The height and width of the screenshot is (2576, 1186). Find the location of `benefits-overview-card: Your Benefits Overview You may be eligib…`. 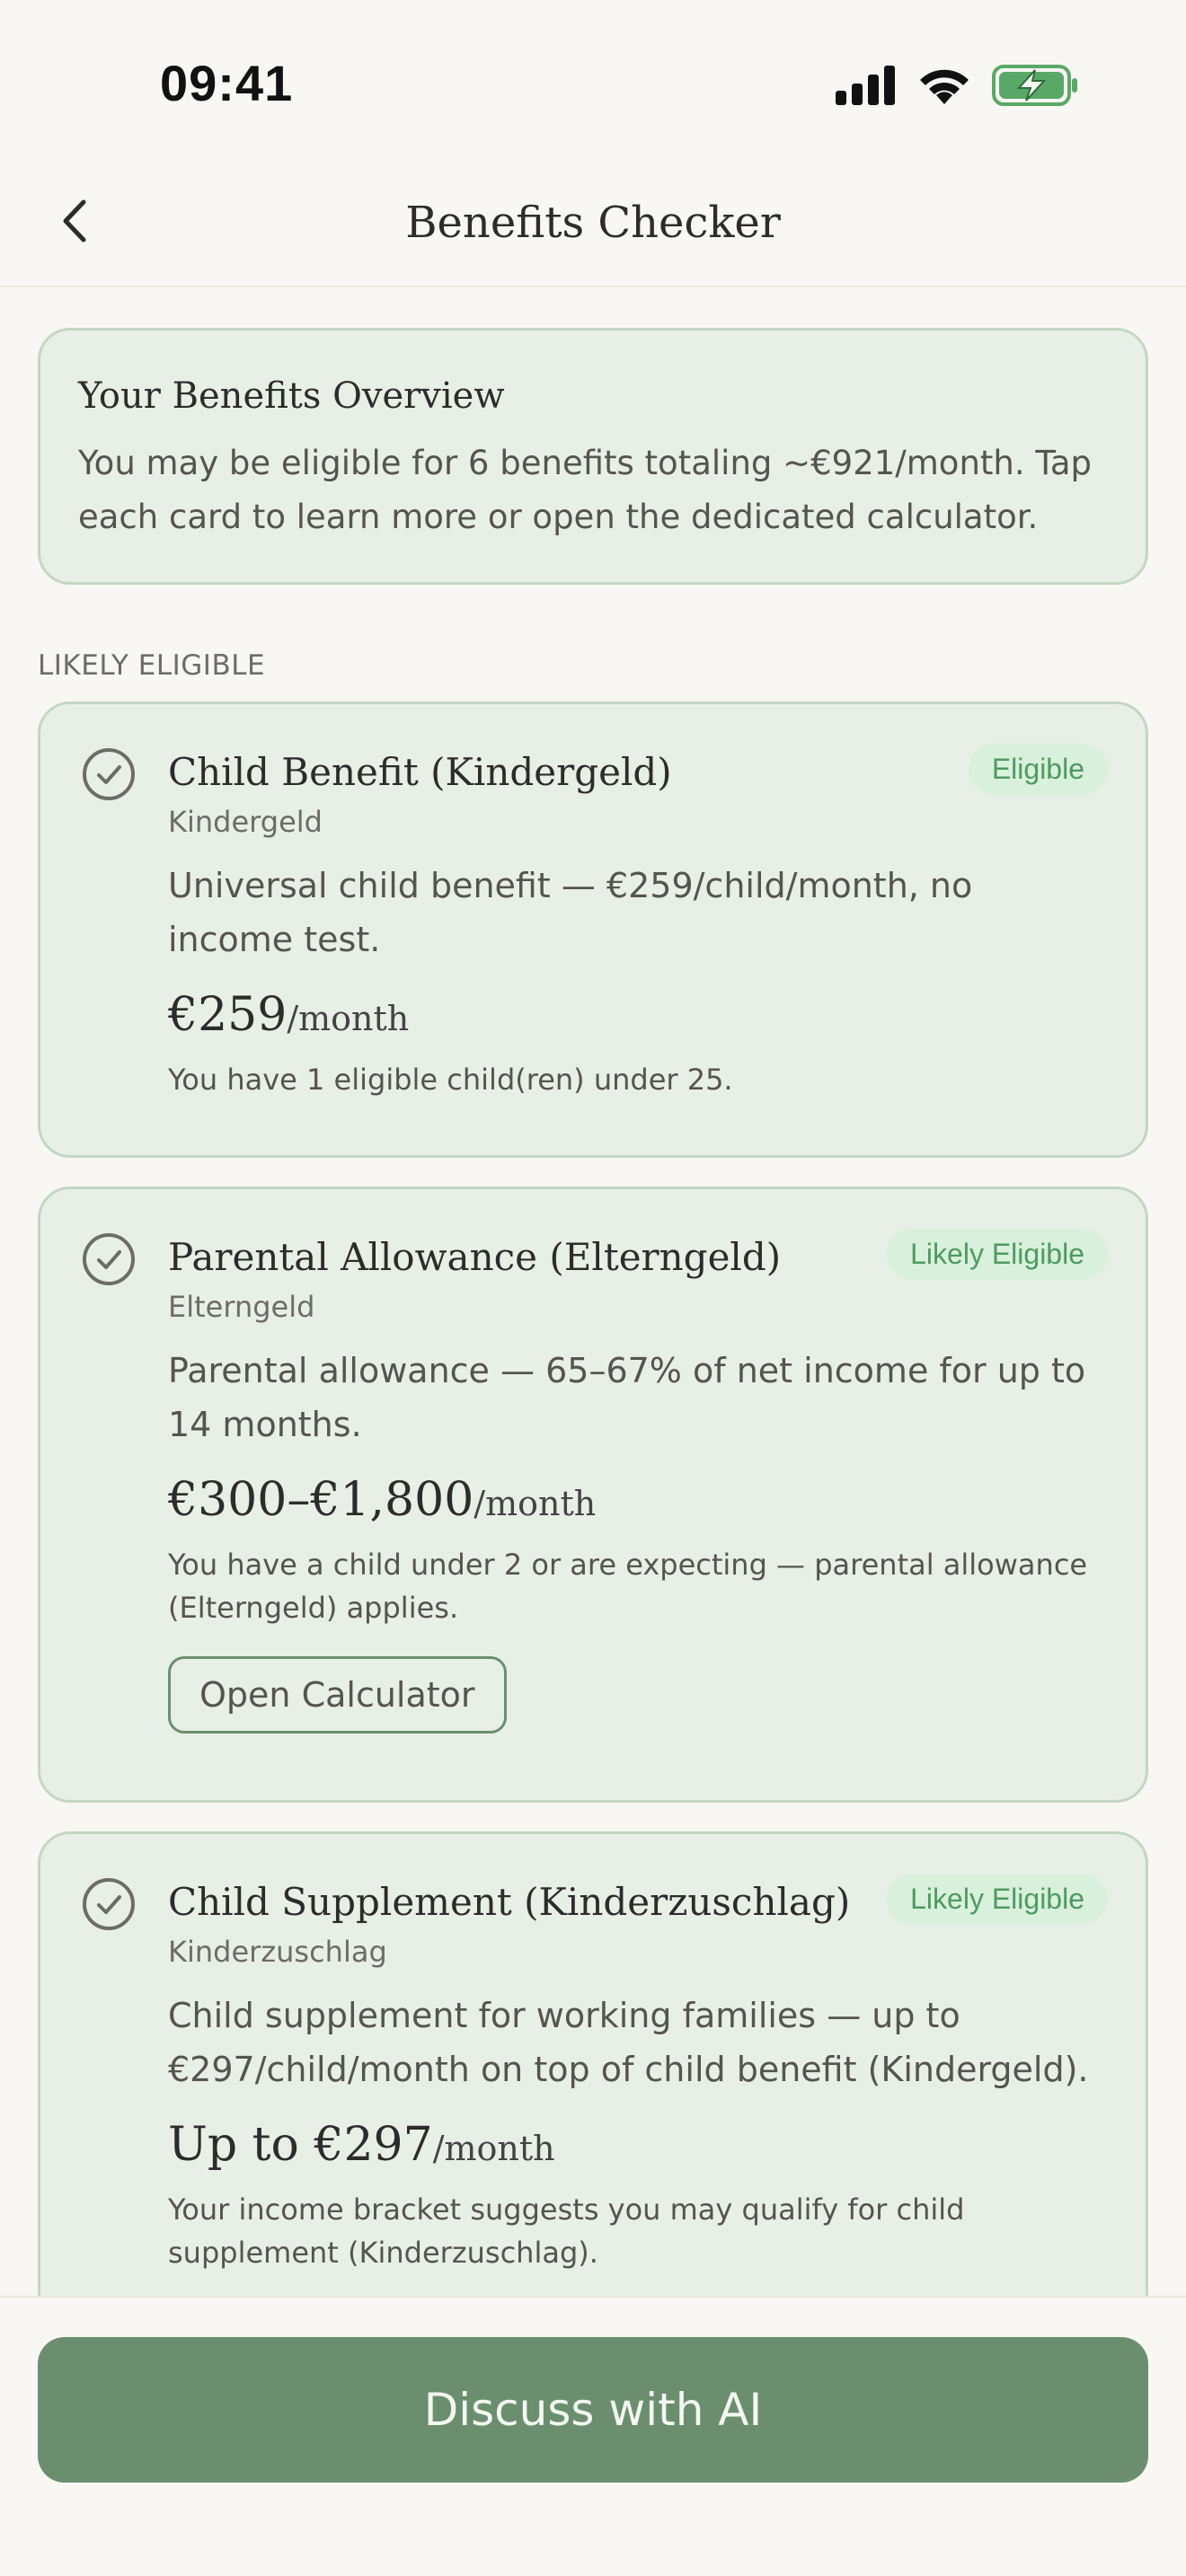

benefits-overview-card: Your Benefits Overview You may be eligib… is located at coordinates (593, 456).